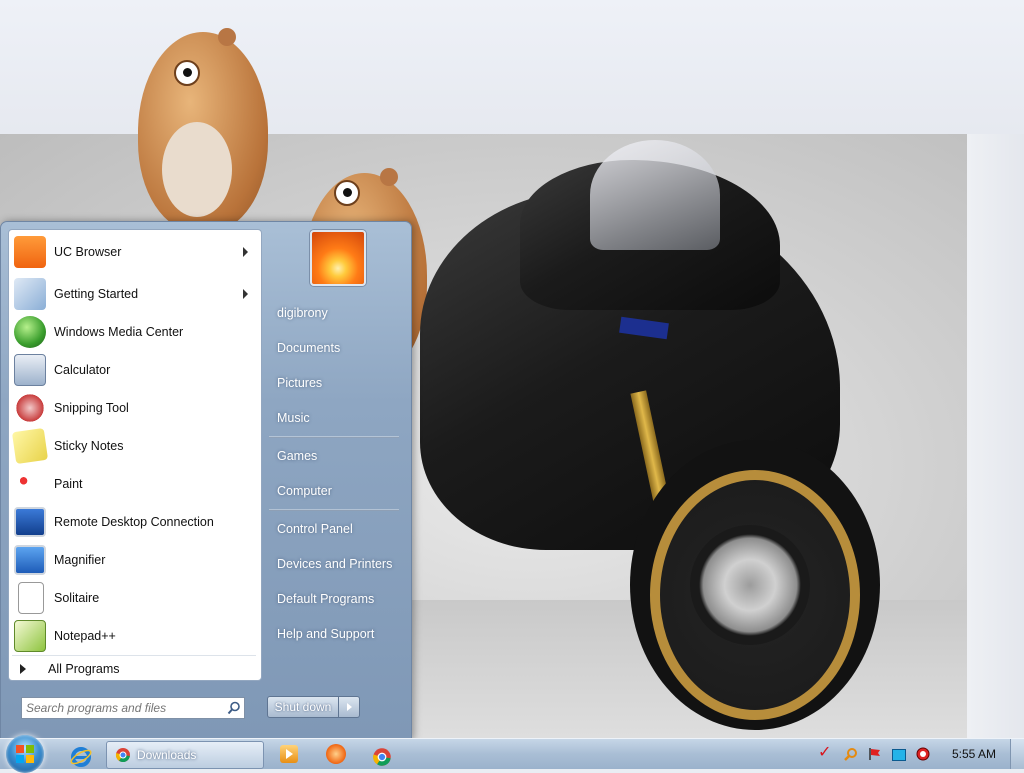 The width and height of the screenshot is (1024, 773). I want to click on show-desktop-button, so click(1017, 754).